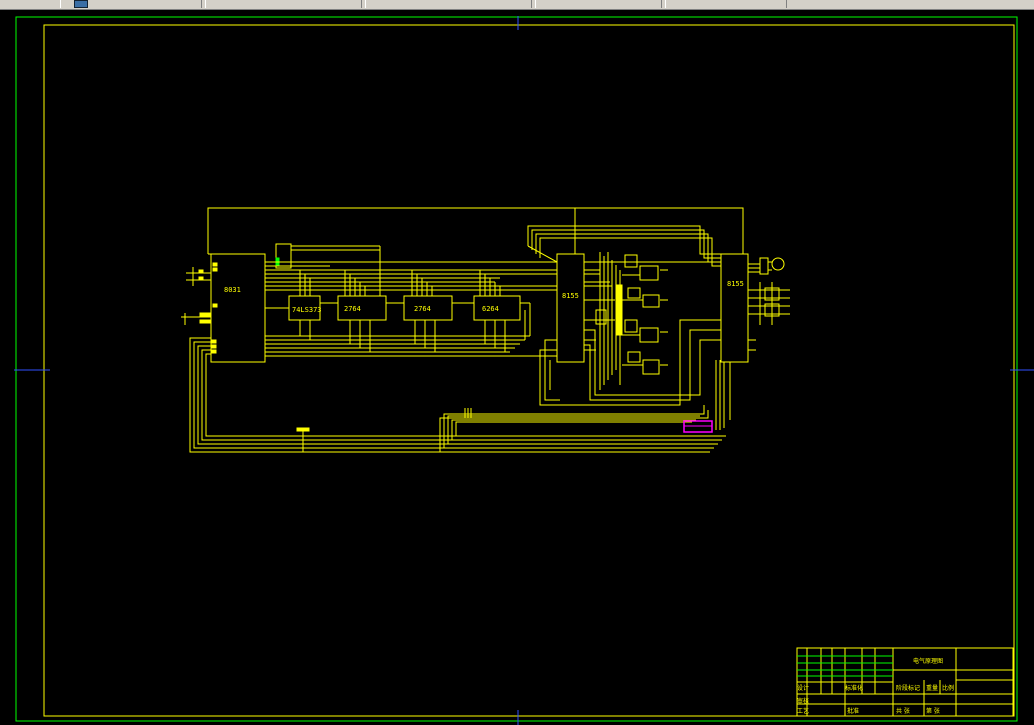 This screenshot has height=725, width=1034. I want to click on right-outputs, so click(769, 304).